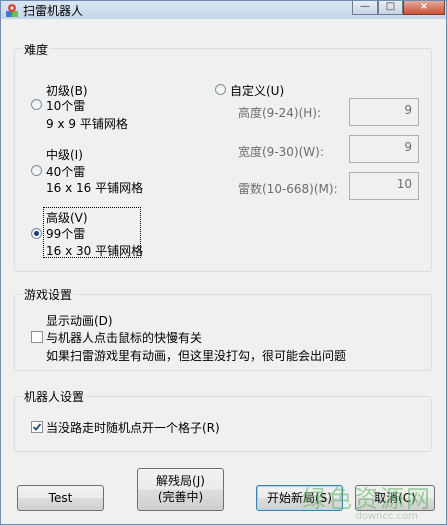 The width and height of the screenshot is (447, 525). Describe the element at coordinates (390, 8) in the screenshot. I see `maximize-button: □` at that location.